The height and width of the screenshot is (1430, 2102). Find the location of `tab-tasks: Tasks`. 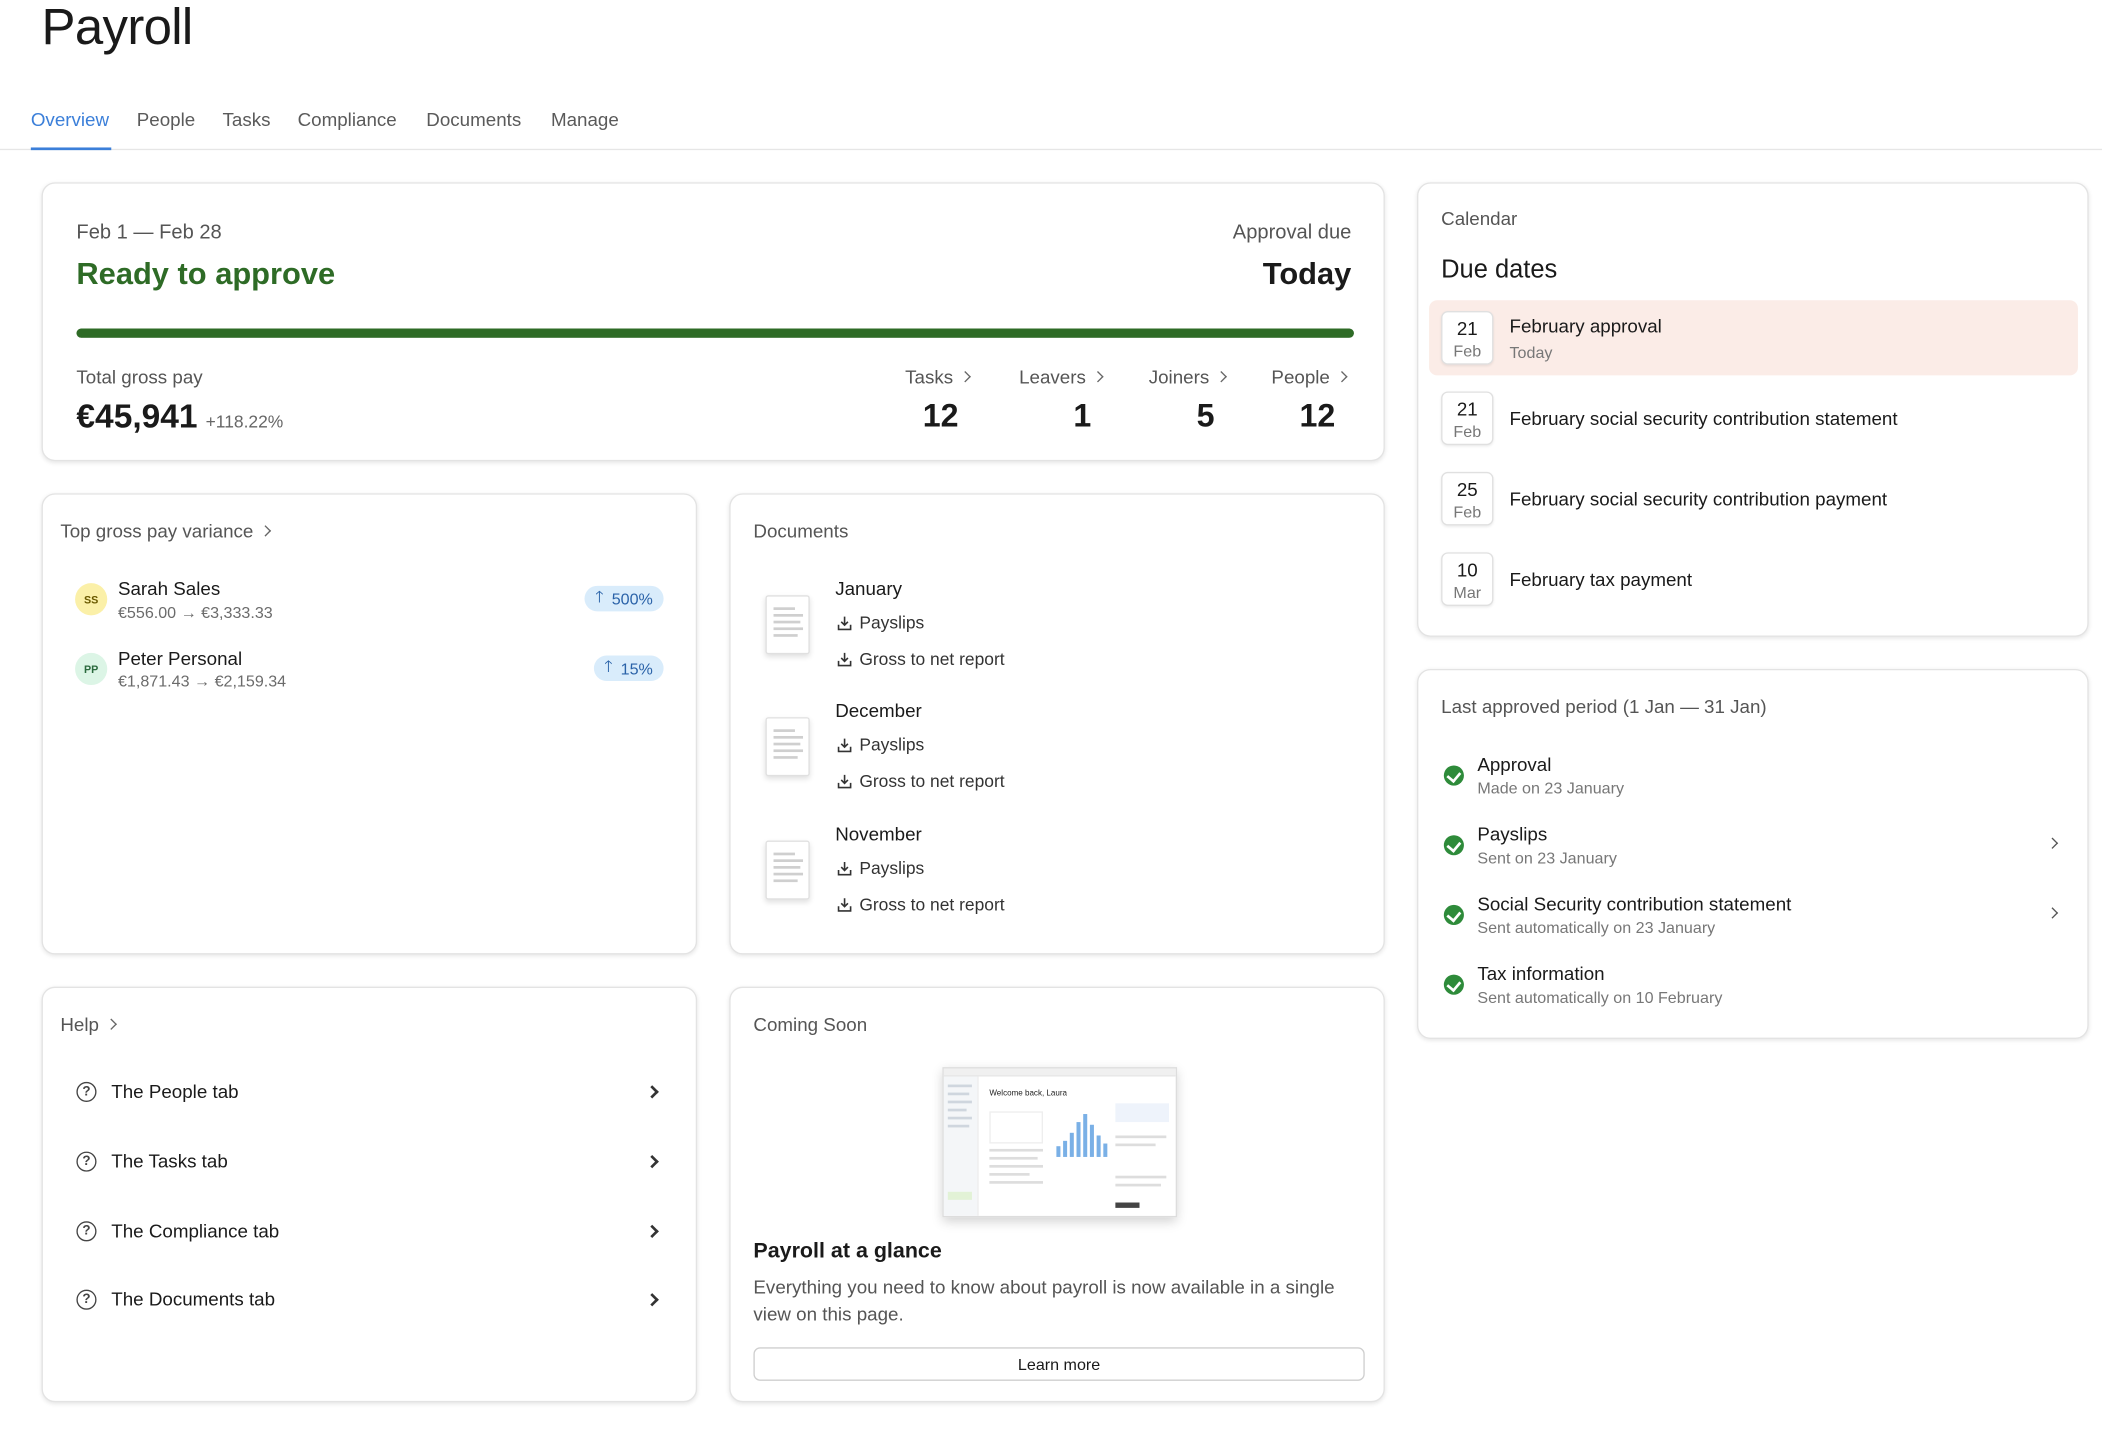

tab-tasks: Tasks is located at coordinates (247, 130).